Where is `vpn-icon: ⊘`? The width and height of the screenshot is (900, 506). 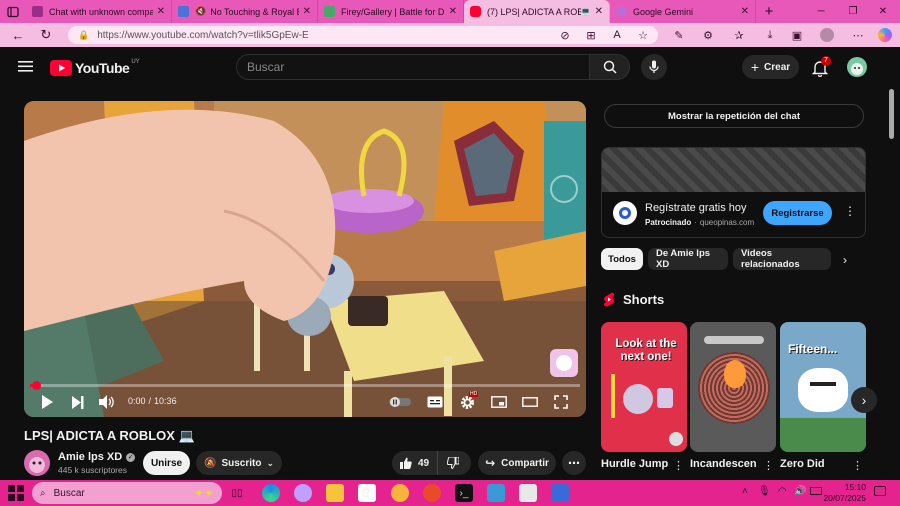
vpn-icon: ⊘ is located at coordinates (565, 35).